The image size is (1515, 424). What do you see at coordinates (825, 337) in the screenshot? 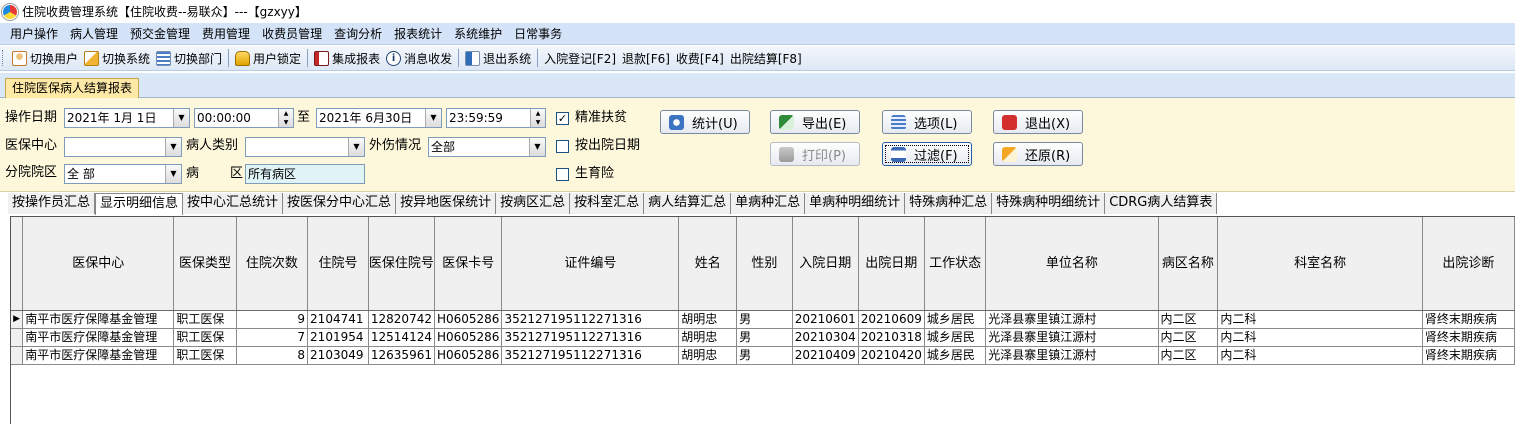
I see `table-cell: 20210304` at bounding box center [825, 337].